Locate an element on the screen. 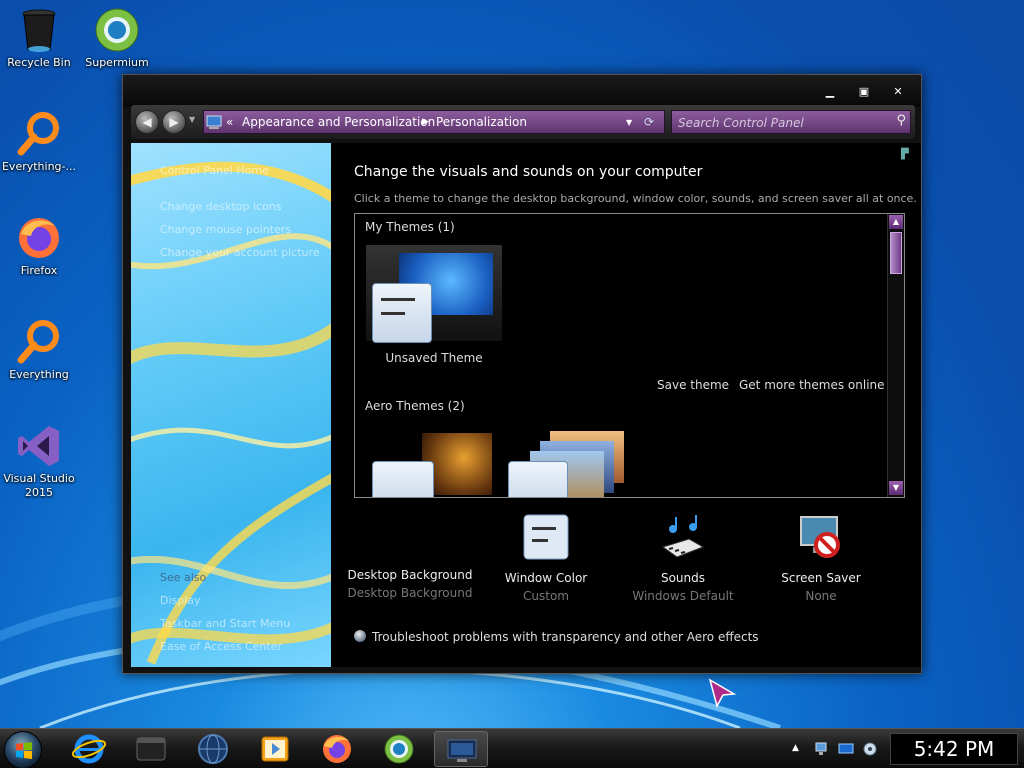  desktop-icon-recycle-bin: Recycle Bin is located at coordinates (39, 38).